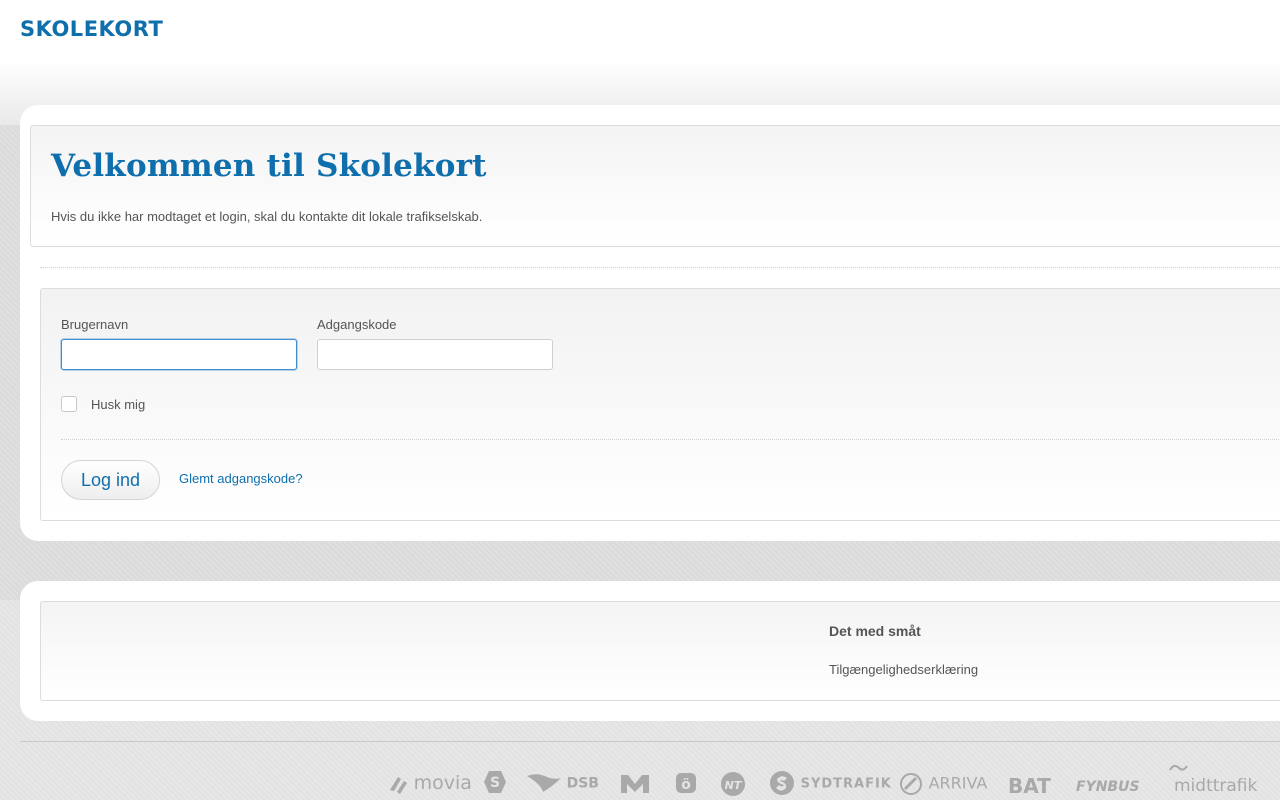  I want to click on nt-icon: NT, so click(733, 784).